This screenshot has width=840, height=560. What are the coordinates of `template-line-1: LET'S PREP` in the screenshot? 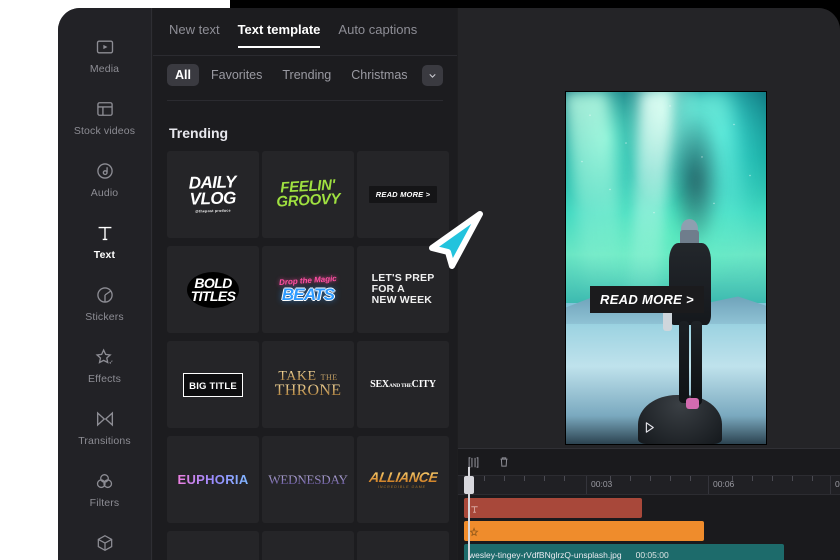 It's located at (403, 277).